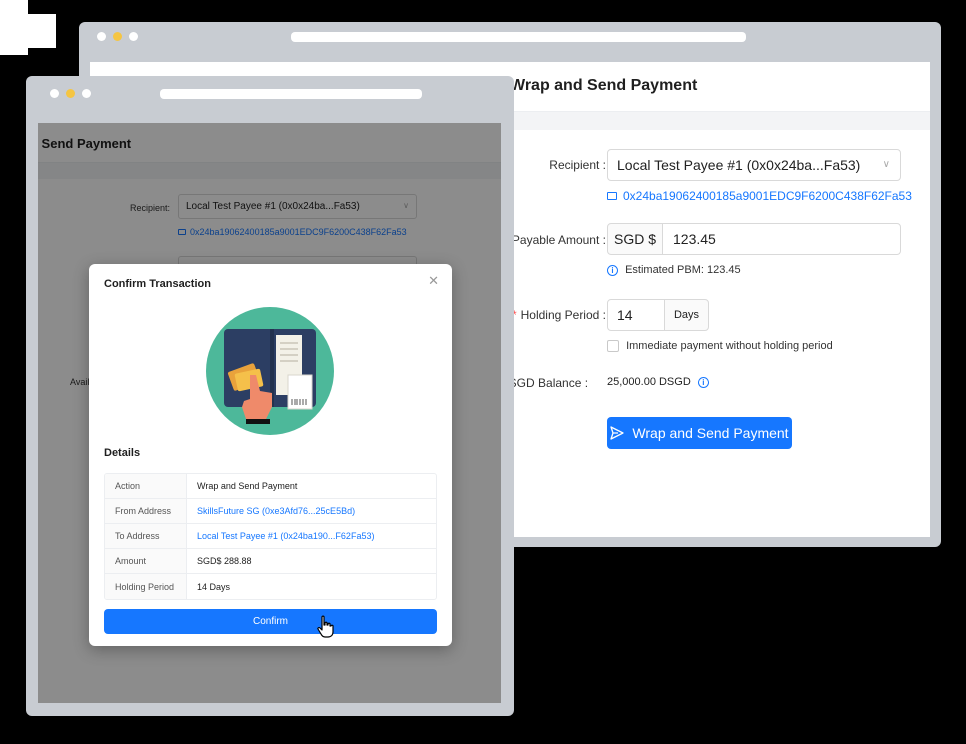 This screenshot has height=744, width=966. Describe the element at coordinates (886, 164) in the screenshot. I see `chevron-down-icon: ∨` at that location.